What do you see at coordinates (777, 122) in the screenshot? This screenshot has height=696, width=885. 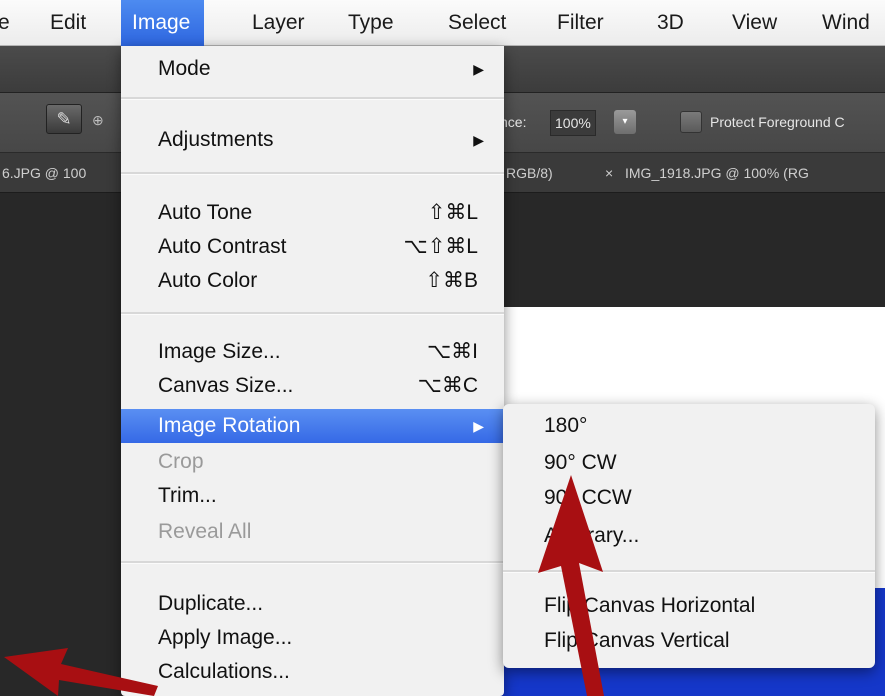 I see `protect-foreground-label: Protect Foreground C` at bounding box center [777, 122].